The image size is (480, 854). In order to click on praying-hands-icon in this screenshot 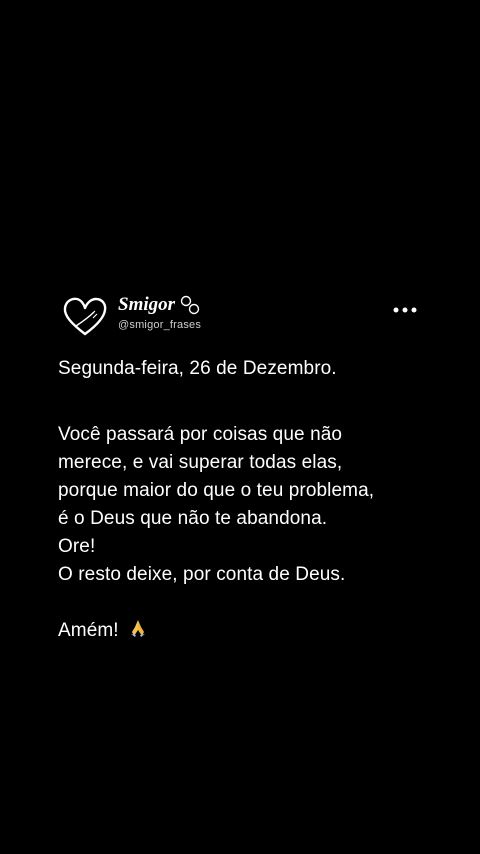, I will do `click(138, 628)`.